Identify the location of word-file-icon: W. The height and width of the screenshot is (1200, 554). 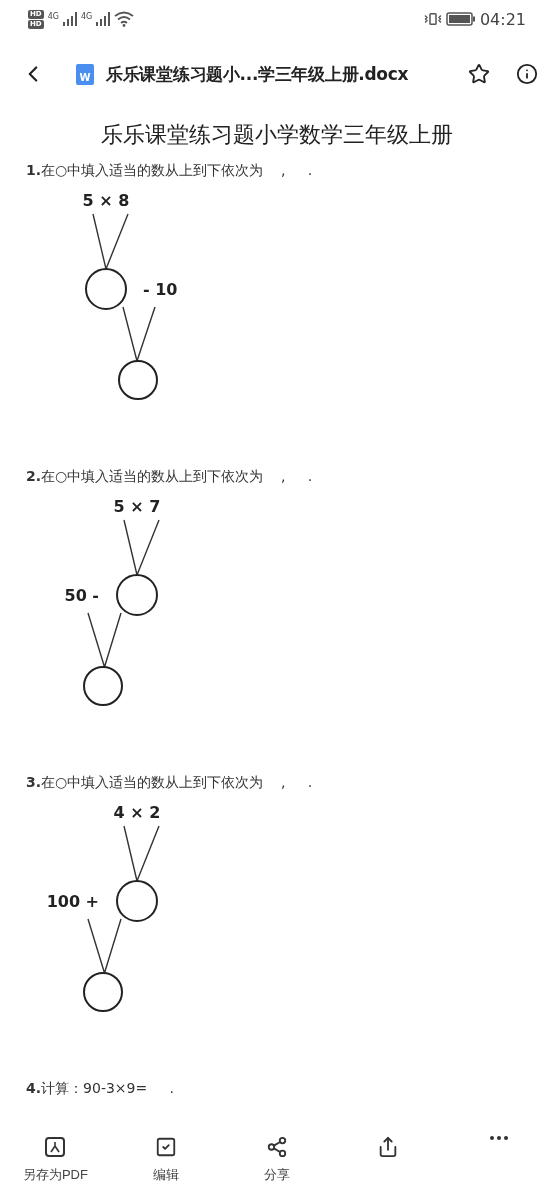
(85, 74).